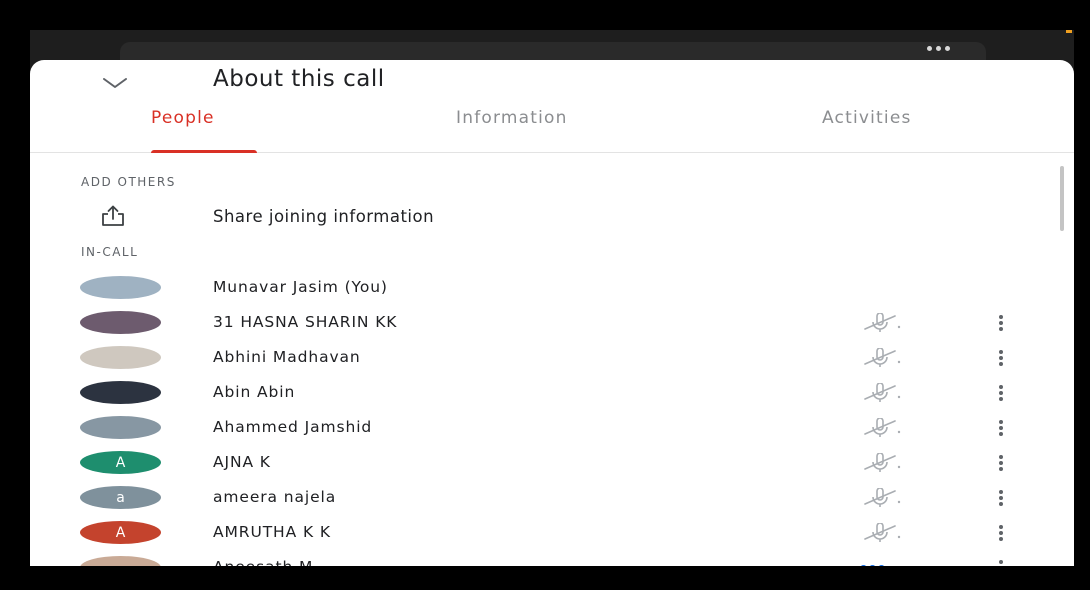 The image size is (1090, 590). What do you see at coordinates (120, 497) in the screenshot?
I see `avatar: a` at bounding box center [120, 497].